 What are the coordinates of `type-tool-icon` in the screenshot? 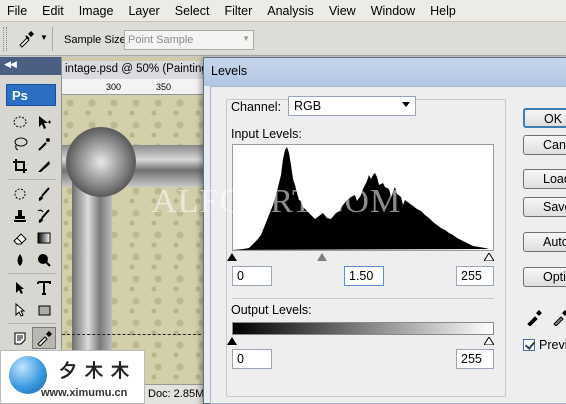 It's located at (44, 288).